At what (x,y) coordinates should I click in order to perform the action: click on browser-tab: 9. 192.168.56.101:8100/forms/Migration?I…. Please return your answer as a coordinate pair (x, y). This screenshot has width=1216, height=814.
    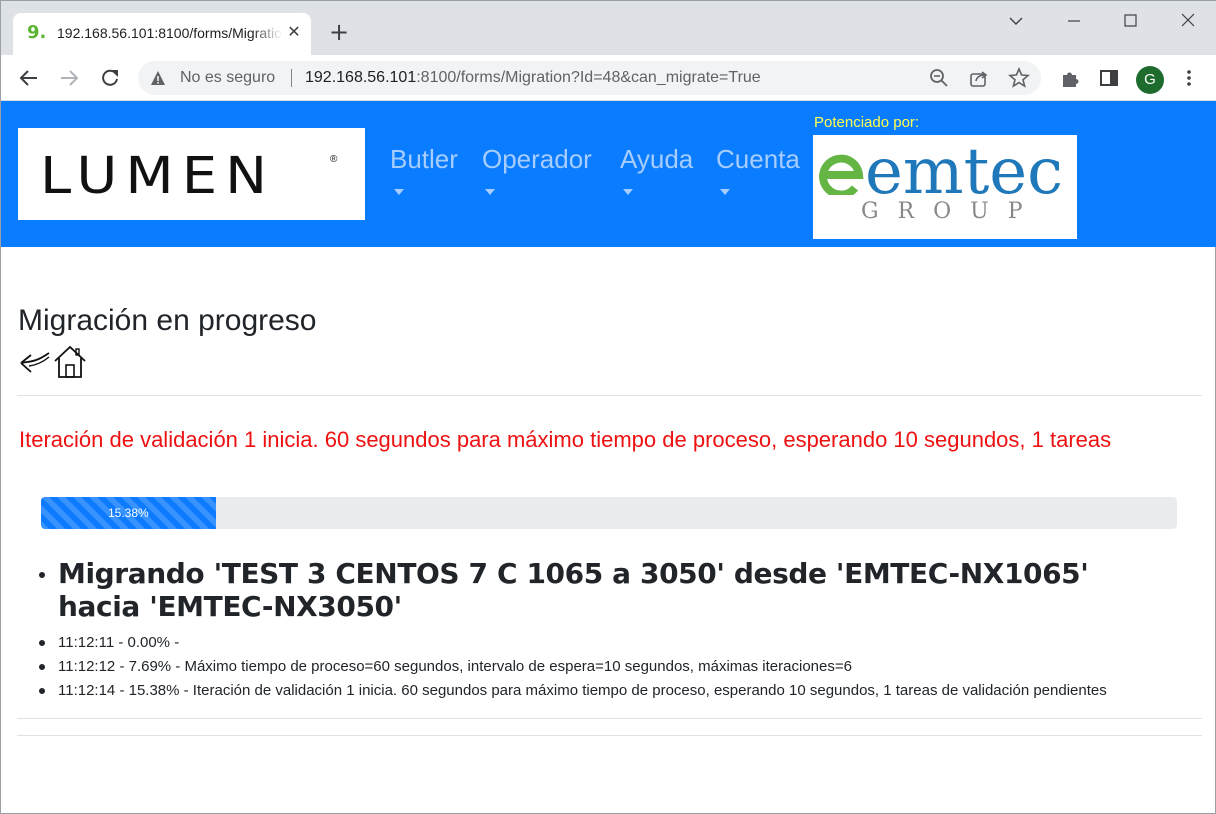
    Looking at the image, I should click on (162, 34).